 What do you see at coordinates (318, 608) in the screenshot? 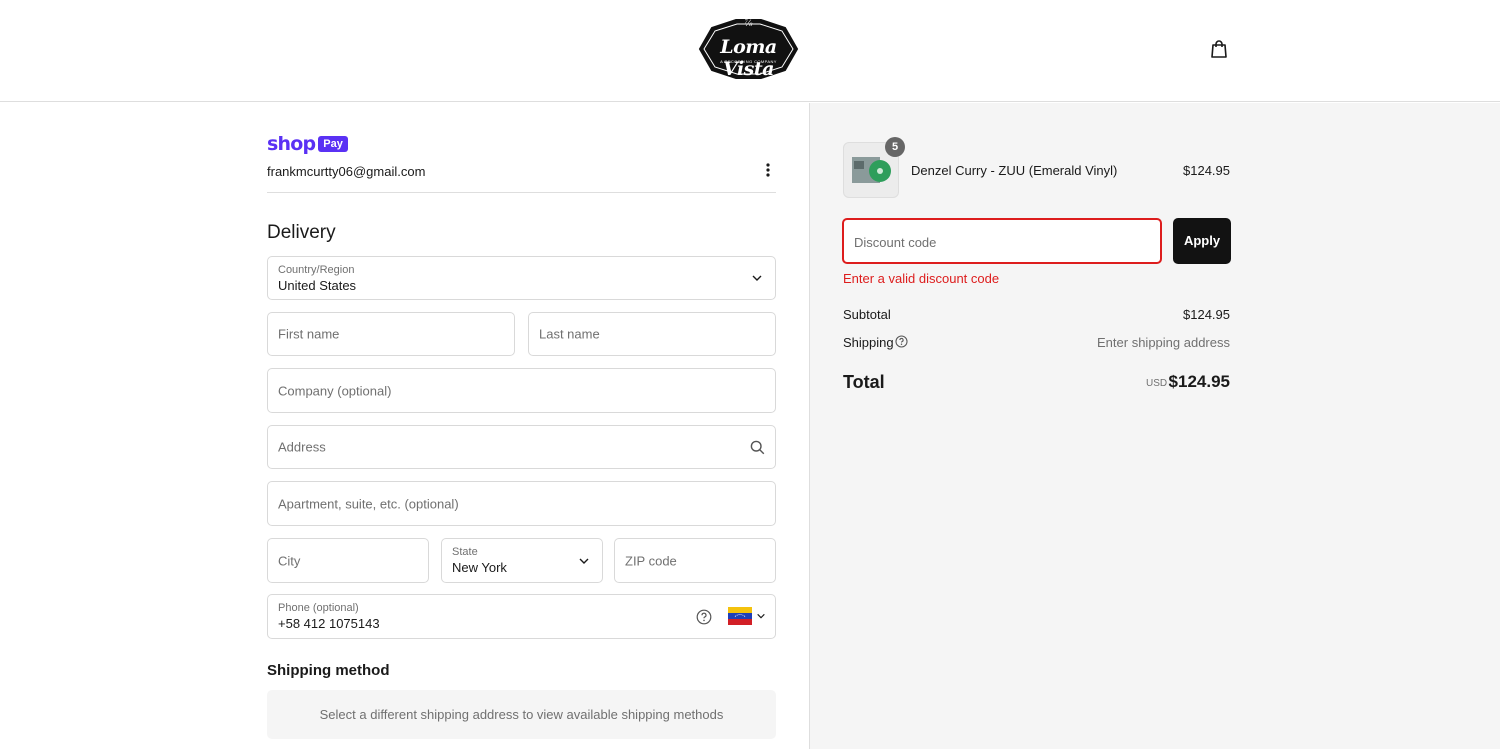
I see `phone-label: Phone (optional)` at bounding box center [318, 608].